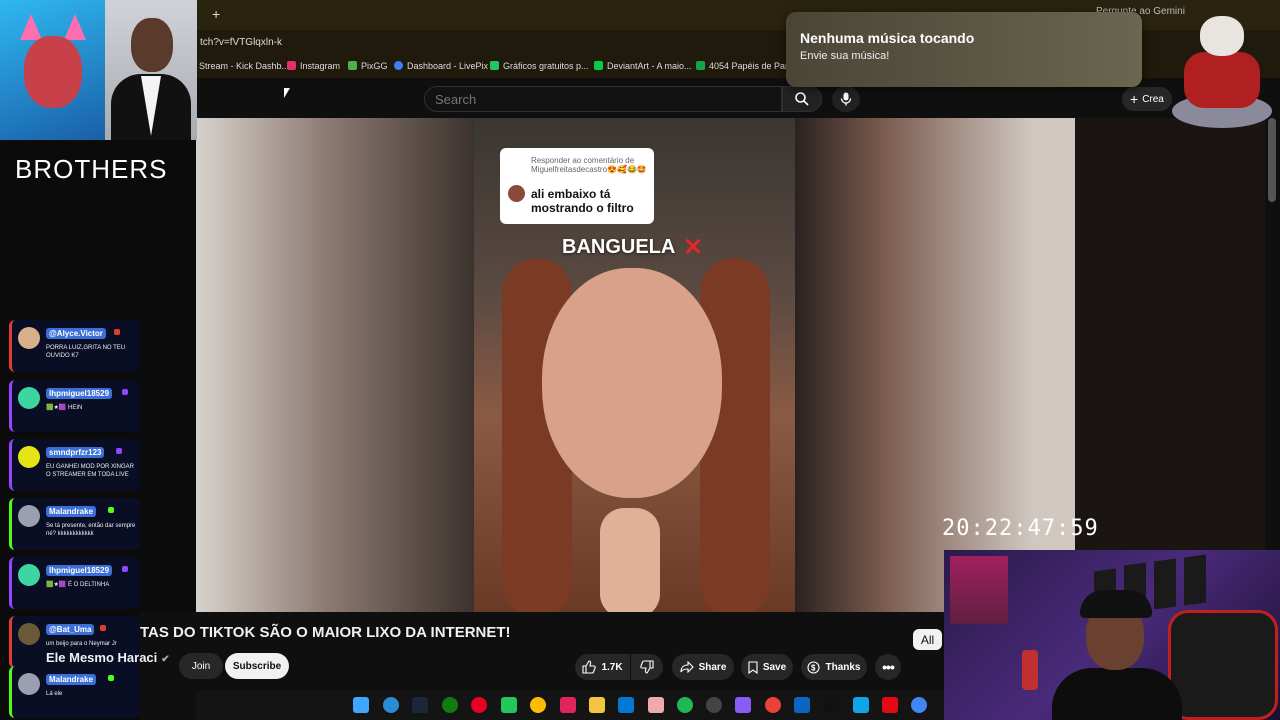  What do you see at coordinates (656, 705) in the screenshot?
I see `notes-icon` at bounding box center [656, 705].